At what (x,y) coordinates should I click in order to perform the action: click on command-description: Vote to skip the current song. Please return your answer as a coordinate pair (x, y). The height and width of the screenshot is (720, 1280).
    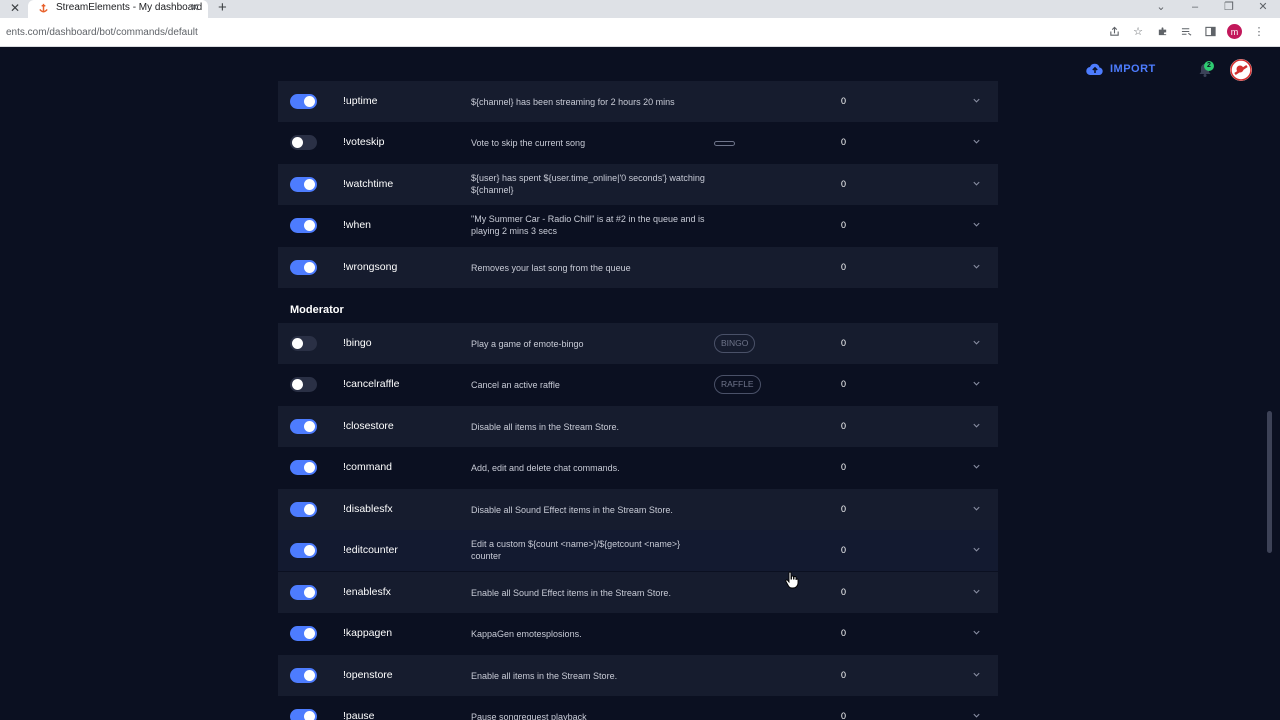
    Looking at the image, I should click on (528, 143).